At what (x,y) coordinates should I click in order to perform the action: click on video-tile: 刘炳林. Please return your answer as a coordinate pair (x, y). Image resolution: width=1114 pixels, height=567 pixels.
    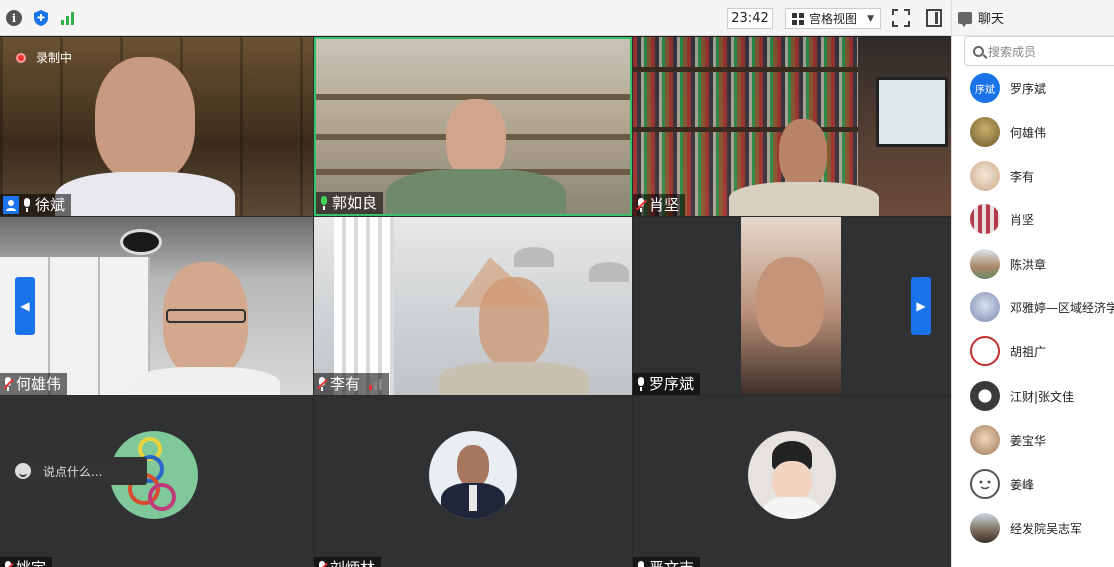
    Looking at the image, I should click on (473, 481).